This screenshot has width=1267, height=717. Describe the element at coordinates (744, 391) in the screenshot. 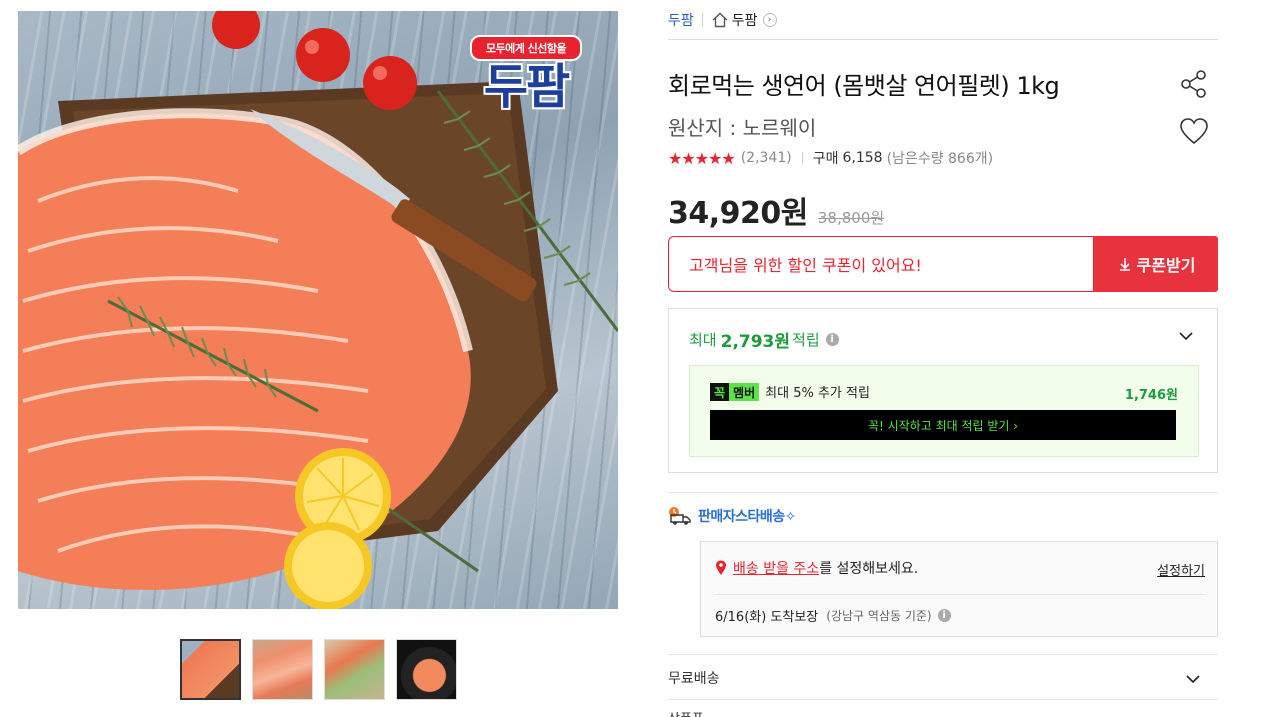

I see `member-badge-part2: 멤버` at that location.